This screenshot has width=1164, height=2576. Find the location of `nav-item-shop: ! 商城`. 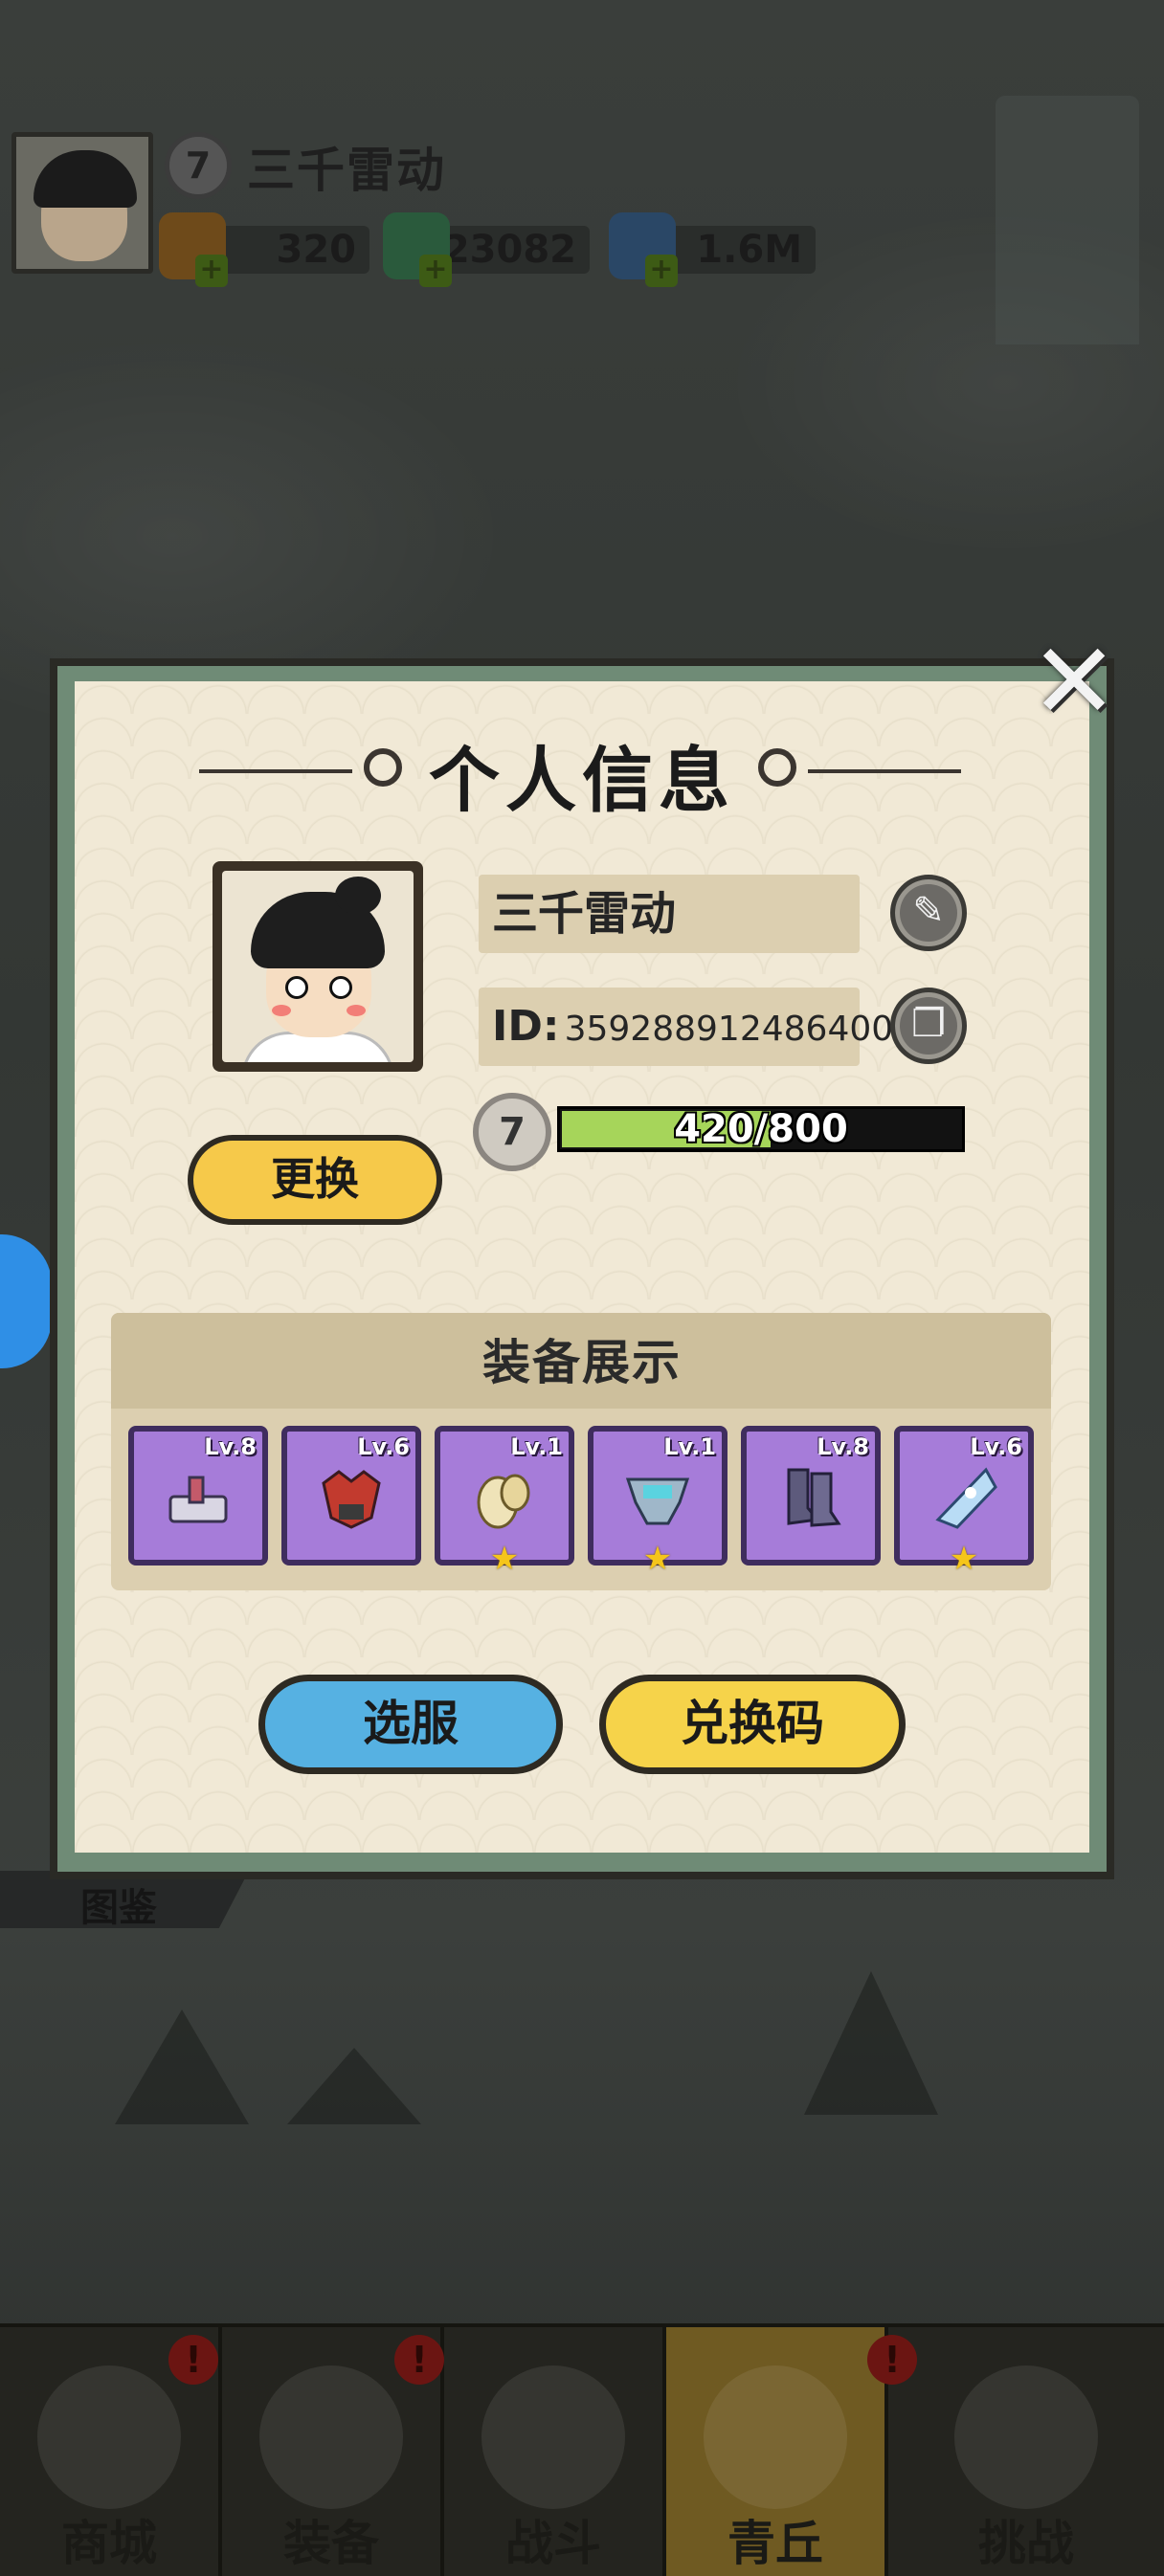

nav-item-shop: ! 商城 is located at coordinates (111, 2451).